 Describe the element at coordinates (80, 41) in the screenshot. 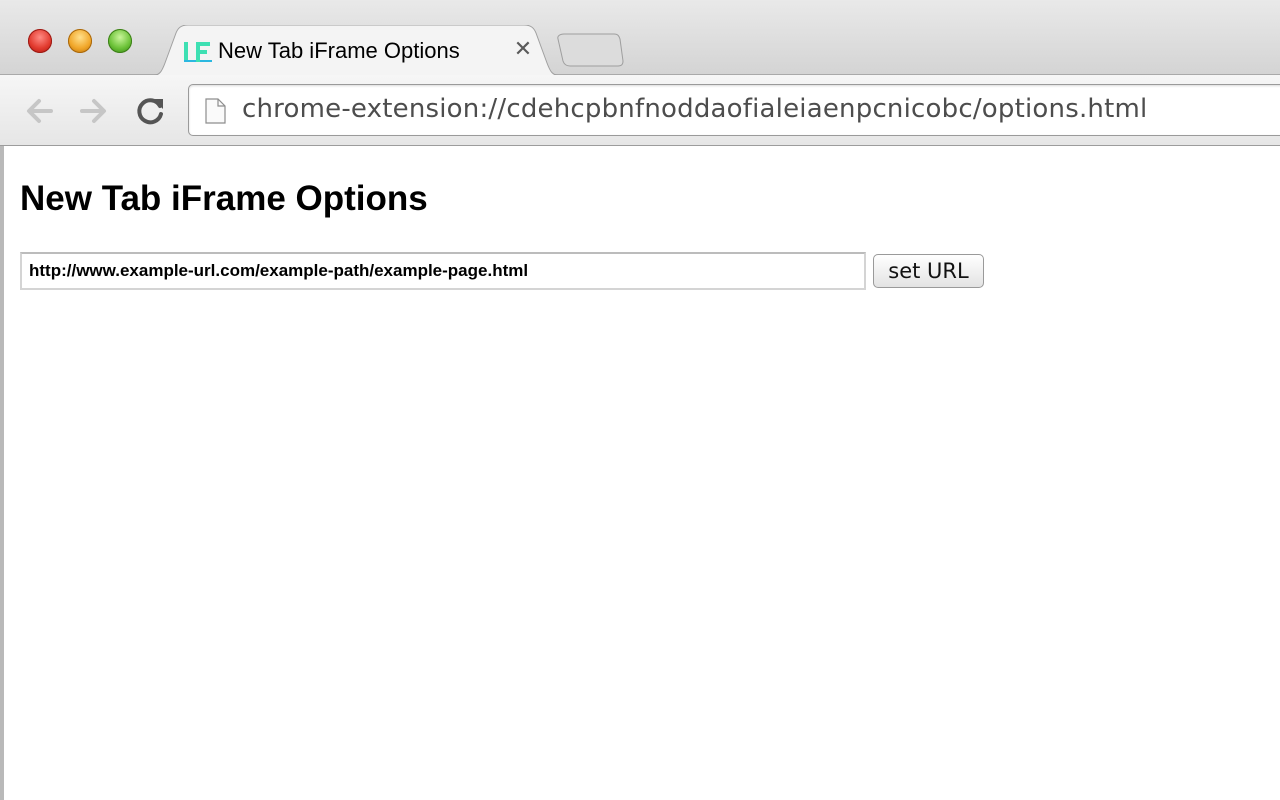

I see `minimize-window-button` at that location.